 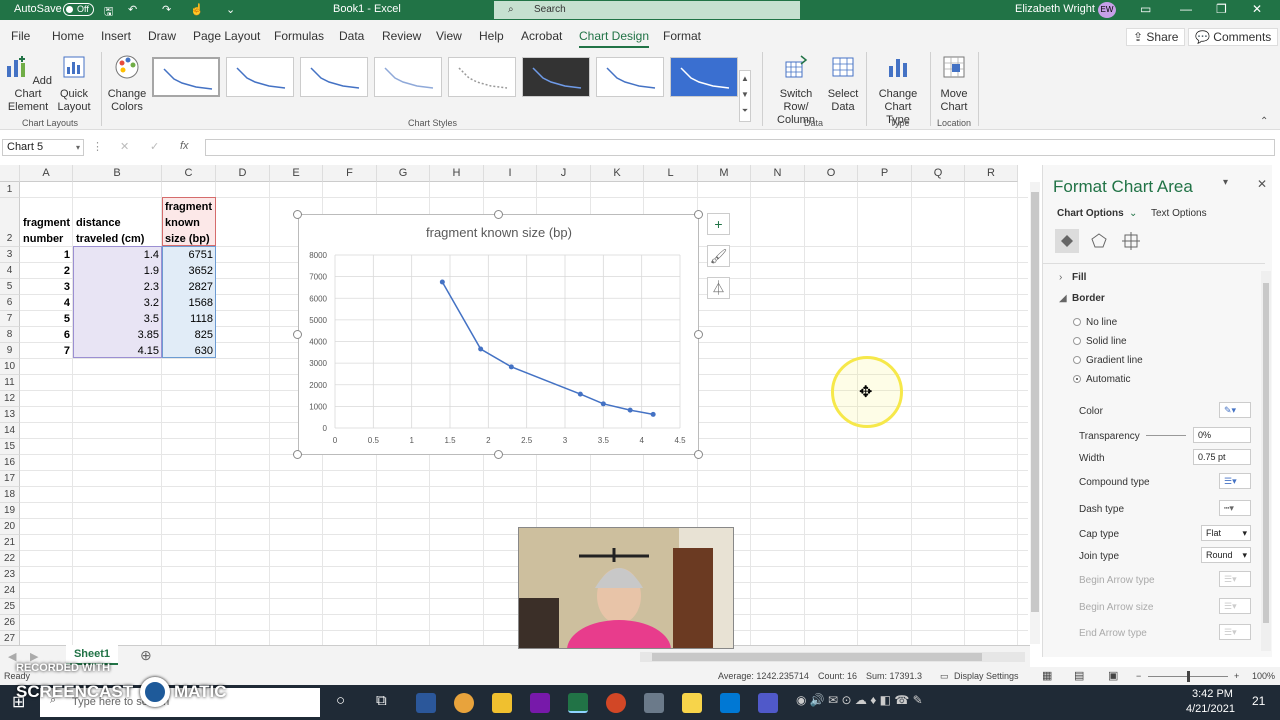 What do you see at coordinates (1222, 435) in the screenshot?
I see `transparency-input: 0%` at bounding box center [1222, 435].